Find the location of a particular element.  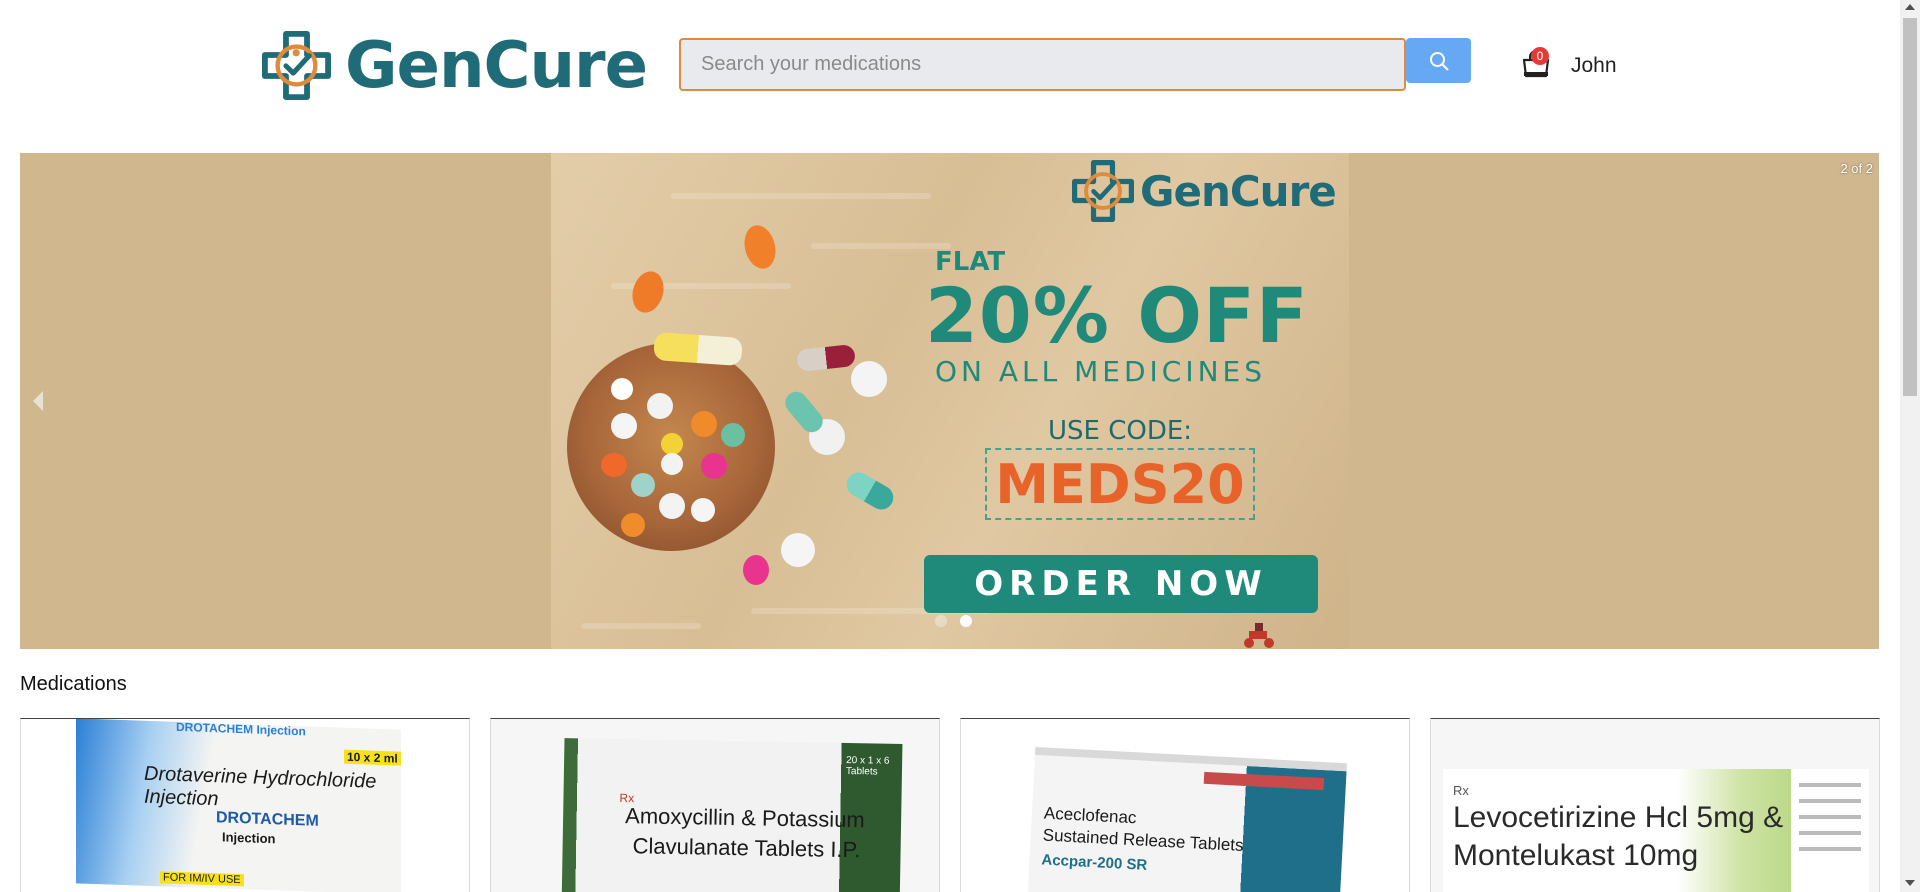

box-text: 20 x 1 x 6 Tablets is located at coordinates (867, 766).